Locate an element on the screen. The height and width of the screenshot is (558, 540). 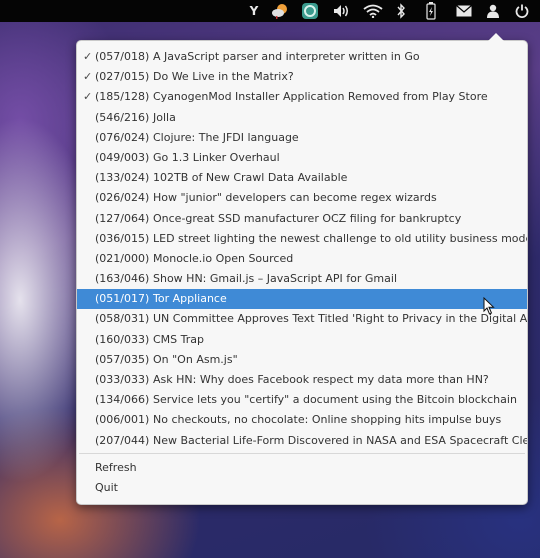
quit-menu-item: Quit is located at coordinates (106, 488).